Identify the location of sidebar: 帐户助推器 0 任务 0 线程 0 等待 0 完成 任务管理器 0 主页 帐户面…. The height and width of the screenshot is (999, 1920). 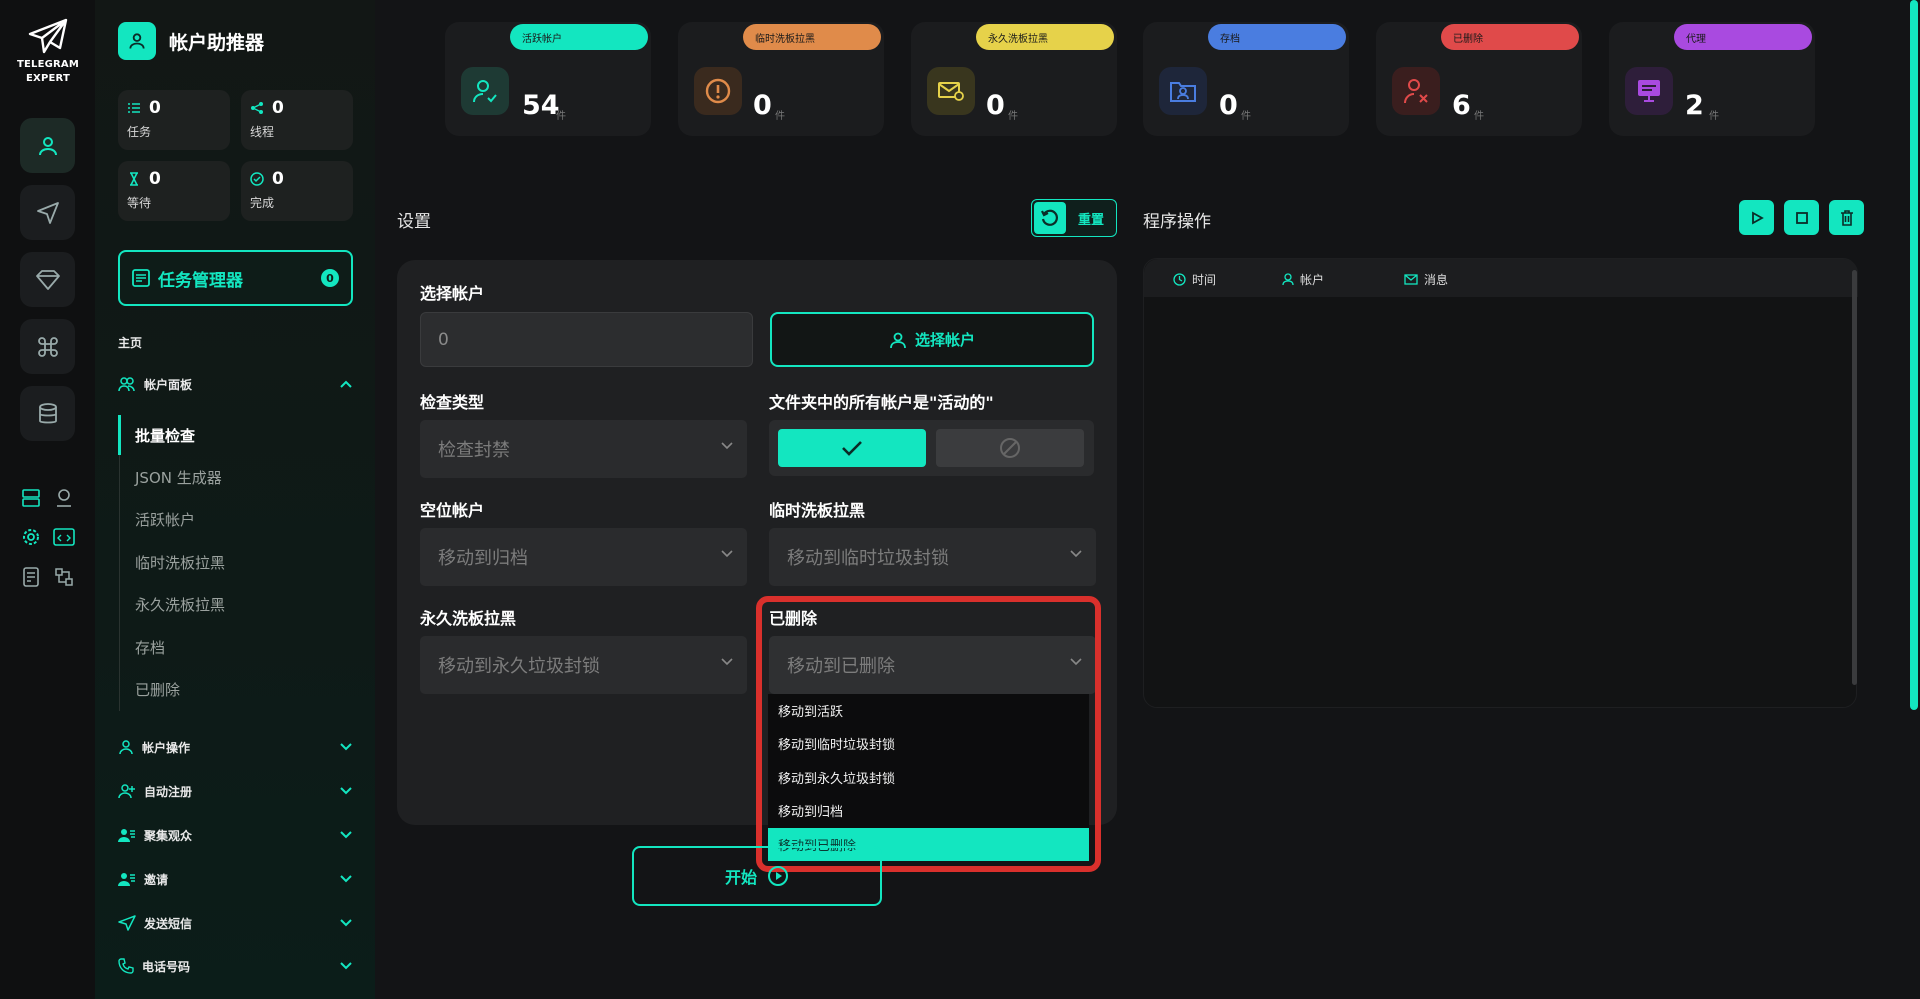
(235, 499).